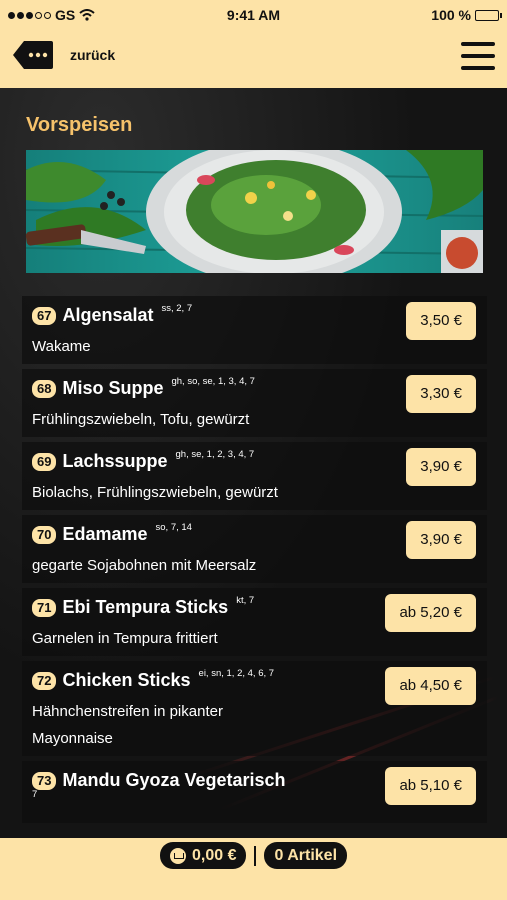  Describe the element at coordinates (141, 419) in the screenshot. I see `item-description: Frühlingszwiebeln, Tofu, gewürzt` at that location.